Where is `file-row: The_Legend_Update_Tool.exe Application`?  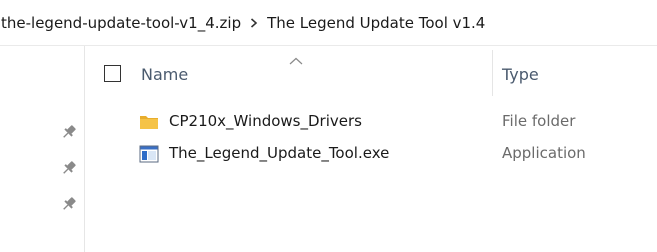 file-row: The_Legend_Update_Tool.exe Application is located at coordinates (371, 154).